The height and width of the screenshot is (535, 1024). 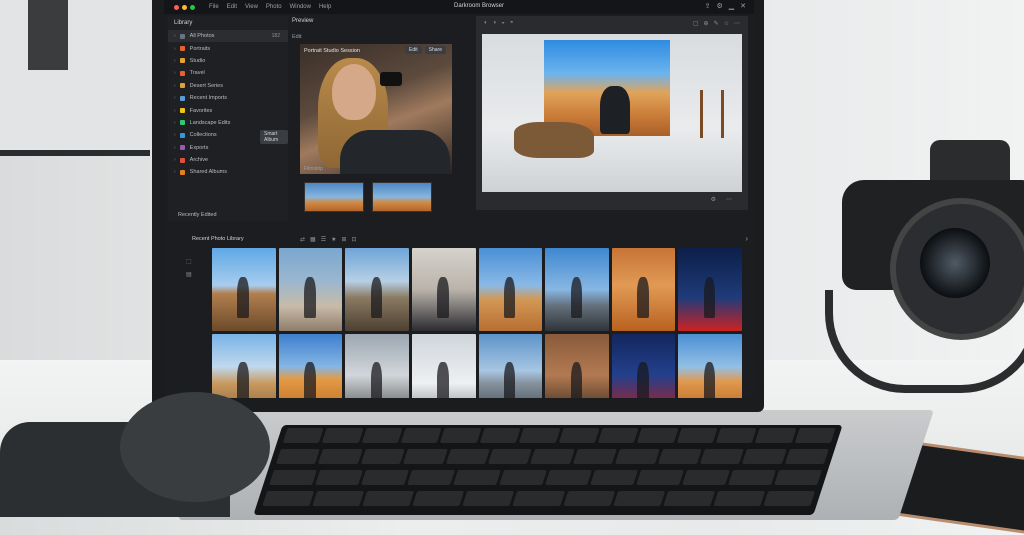 What do you see at coordinates (206, 85) in the screenshot?
I see `sidebar-item-label: Desert Series` at bounding box center [206, 85].